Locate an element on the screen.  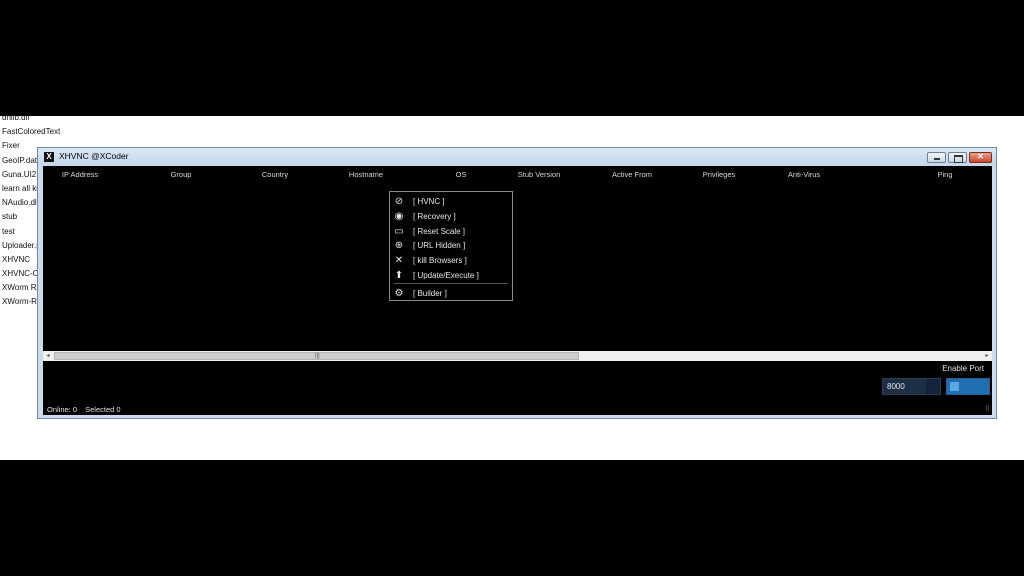
enable-port-label: Enable Port is located at coordinates (963, 368).